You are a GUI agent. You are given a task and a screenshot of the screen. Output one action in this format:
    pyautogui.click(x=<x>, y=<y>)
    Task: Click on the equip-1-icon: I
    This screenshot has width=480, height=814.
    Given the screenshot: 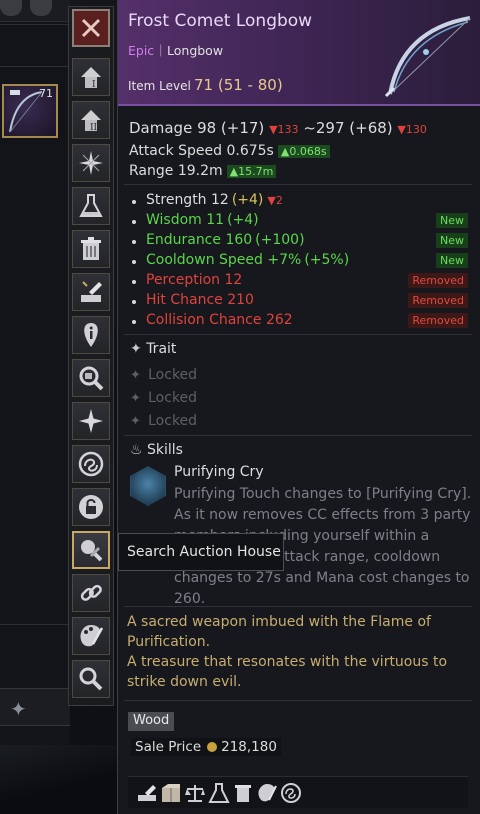 What is the action you would take?
    pyautogui.click(x=91, y=78)
    